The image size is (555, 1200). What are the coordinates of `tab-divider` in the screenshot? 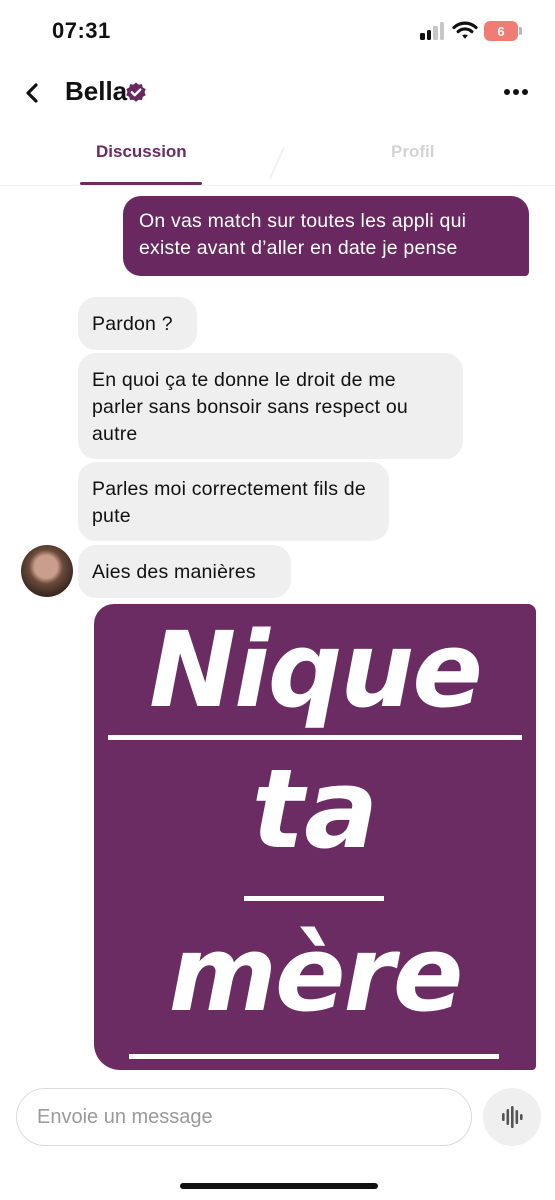 It's located at (277, 163).